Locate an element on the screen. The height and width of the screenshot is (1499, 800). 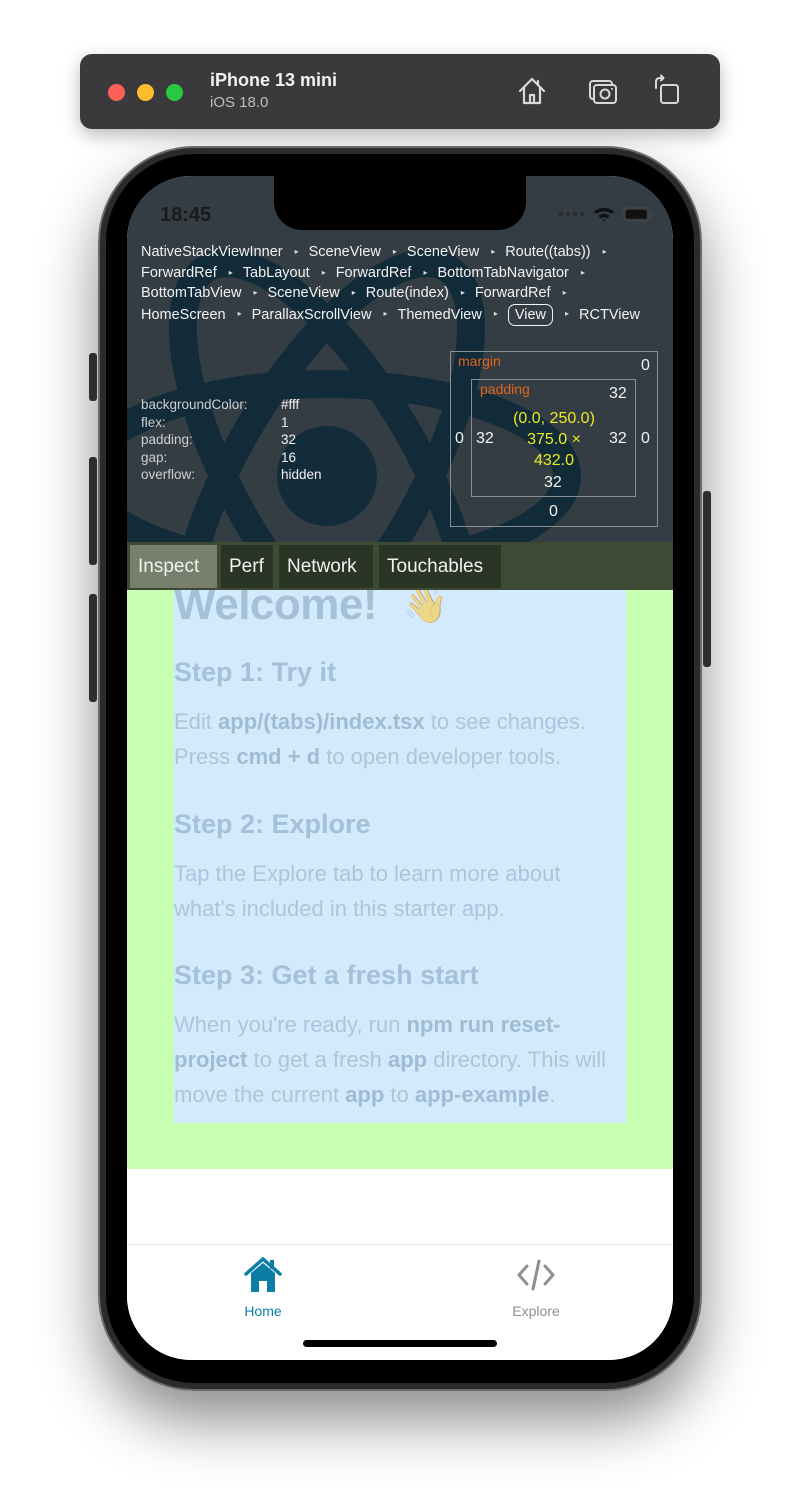
inspector-tabs: Inspect Perf Network Touchables is located at coordinates (400, 566).